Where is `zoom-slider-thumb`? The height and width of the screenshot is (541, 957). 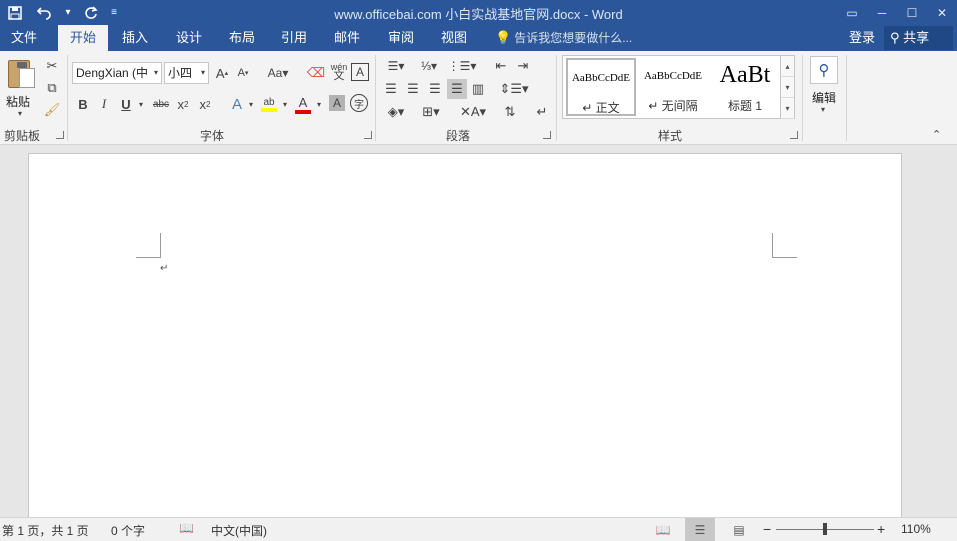
zoom-slider-thumb is located at coordinates (825, 529).